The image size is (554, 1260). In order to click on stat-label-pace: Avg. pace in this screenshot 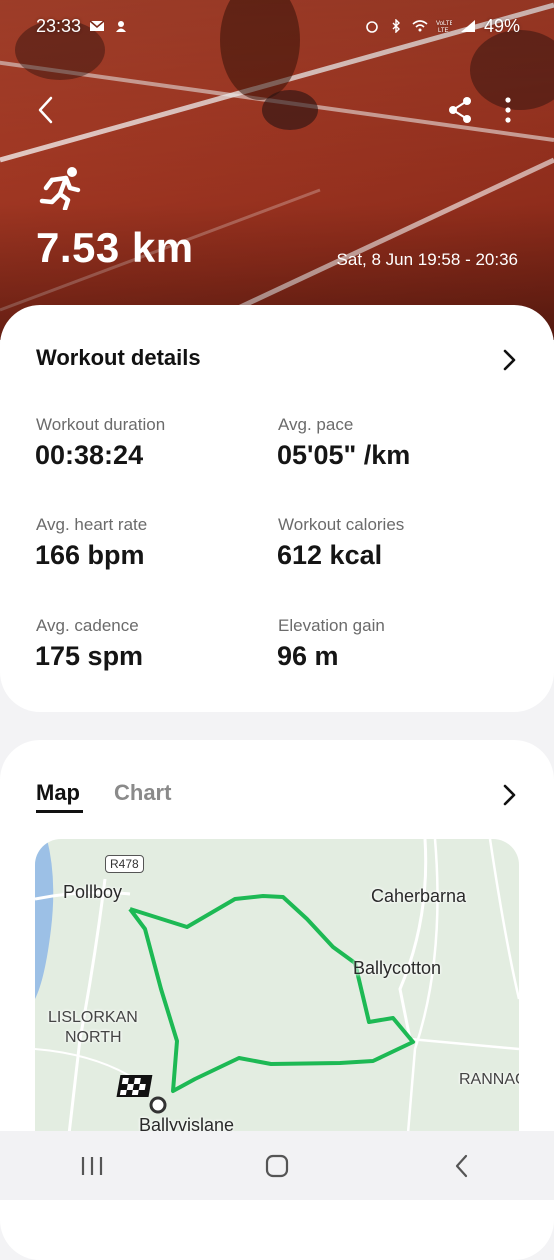, I will do `click(316, 424)`.